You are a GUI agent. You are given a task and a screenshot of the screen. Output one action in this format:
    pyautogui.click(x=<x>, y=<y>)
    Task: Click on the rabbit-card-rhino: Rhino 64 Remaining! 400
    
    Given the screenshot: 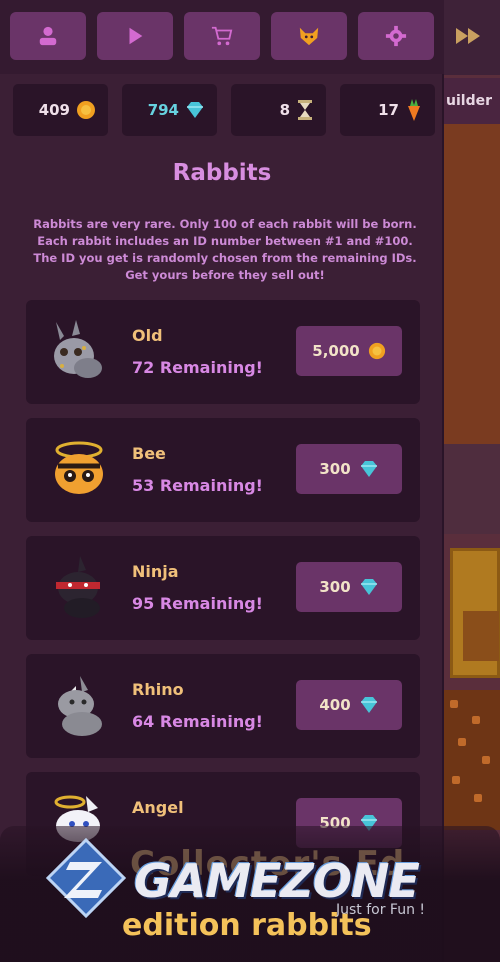 What is the action you would take?
    pyautogui.click(x=223, y=706)
    